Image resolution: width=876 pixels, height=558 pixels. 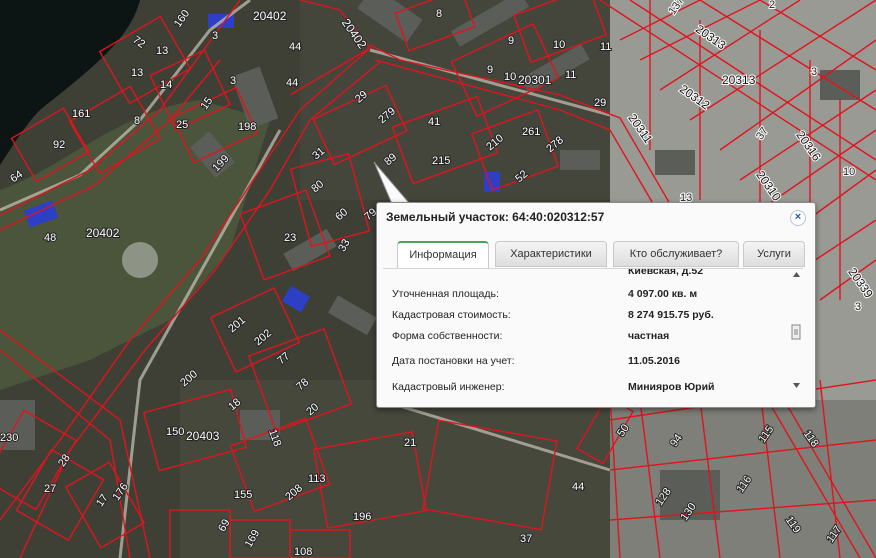 I want to click on parcel-label: 14, so click(x=166, y=85).